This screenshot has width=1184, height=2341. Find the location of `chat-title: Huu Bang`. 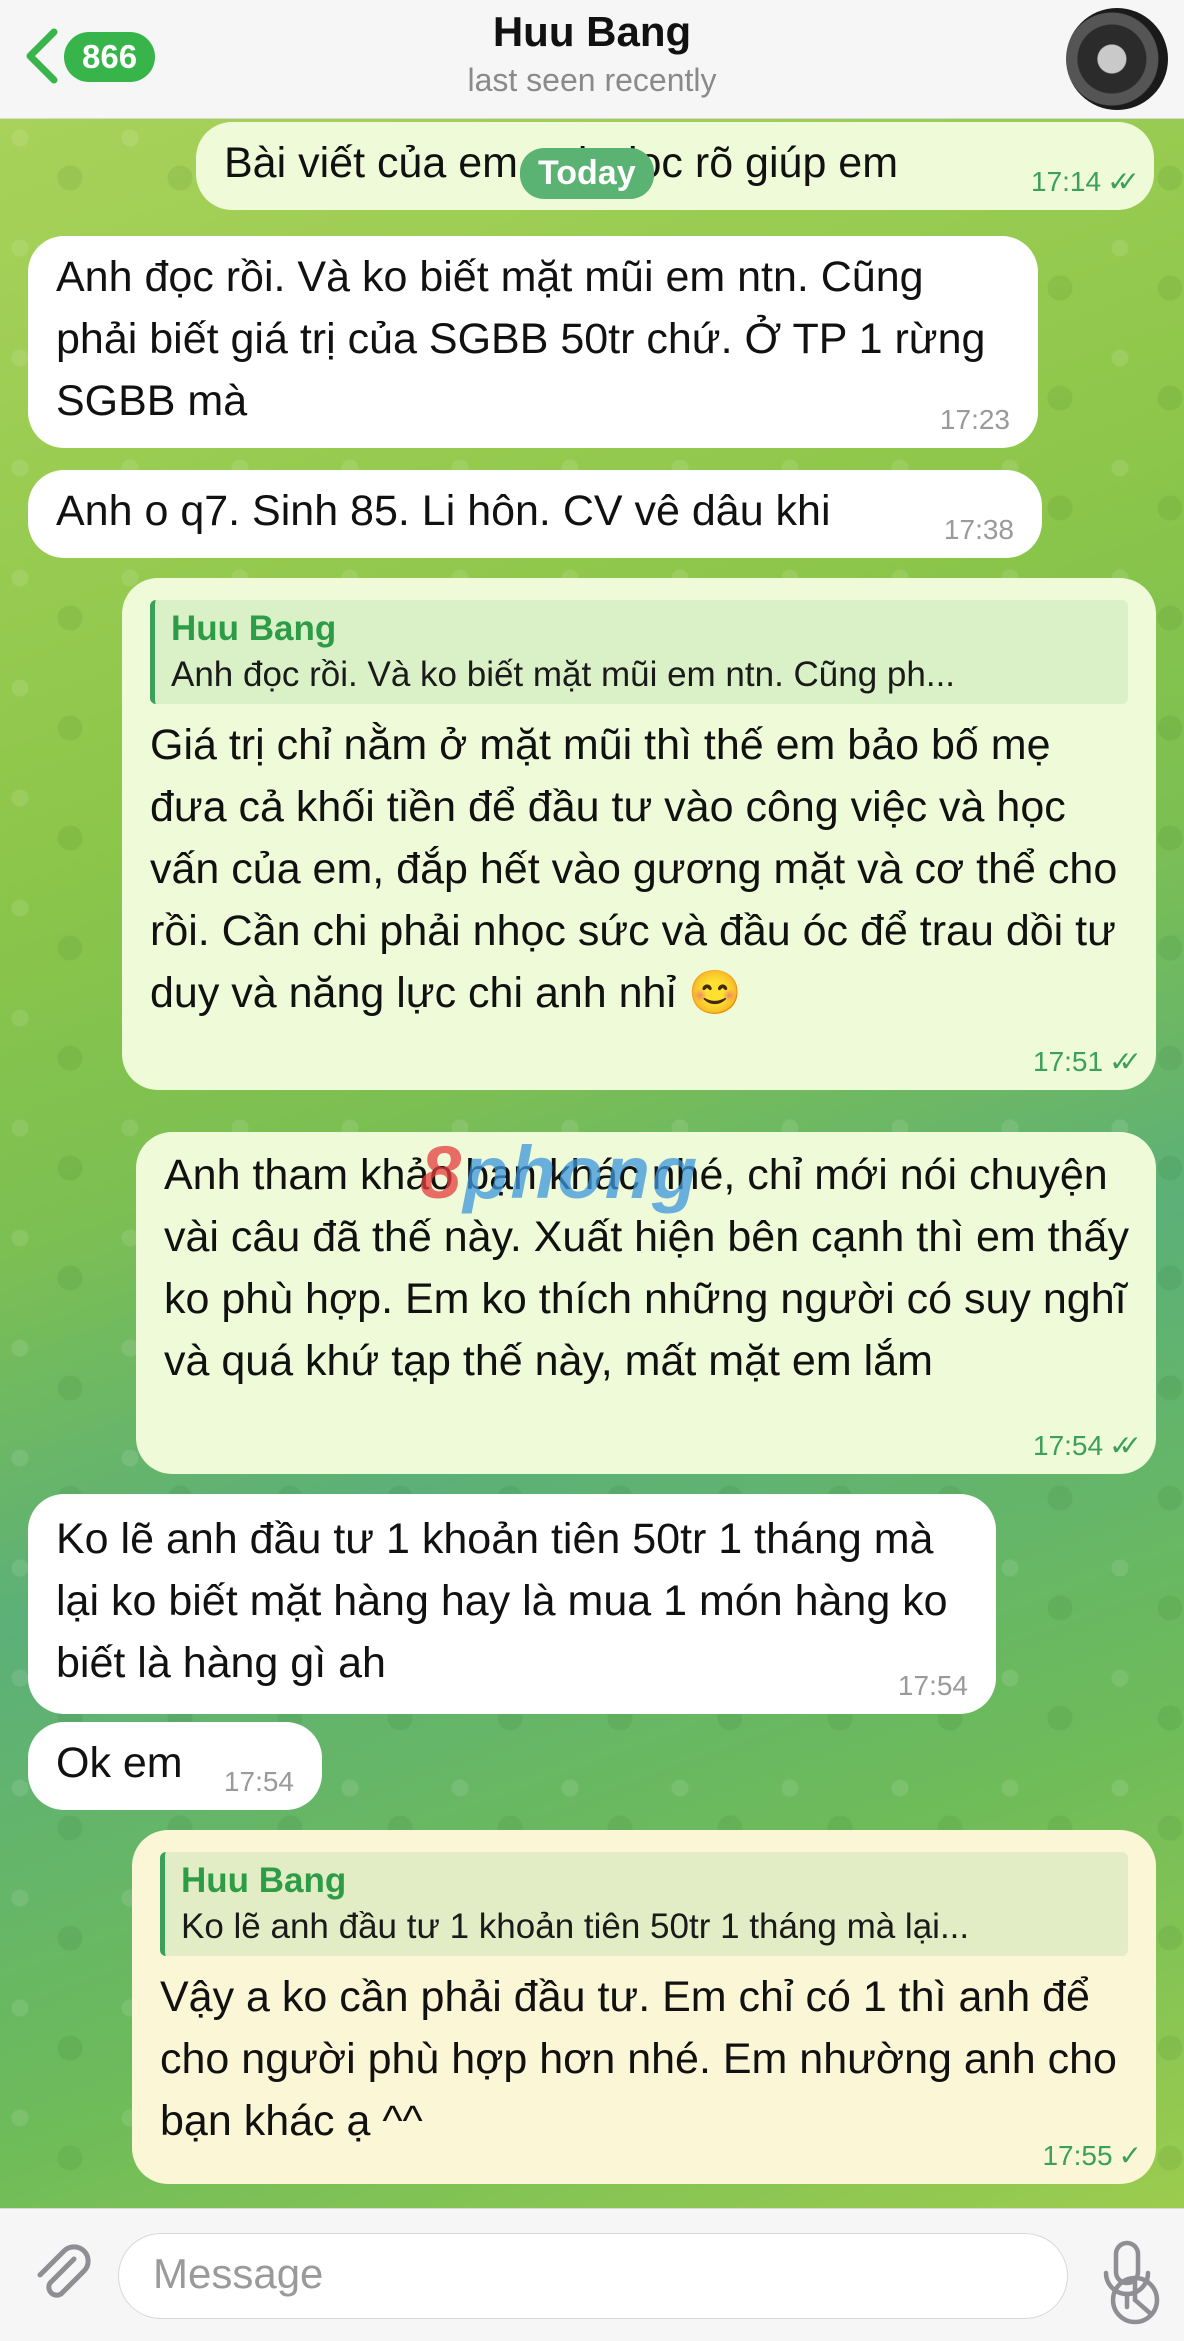

chat-title: Huu Bang is located at coordinates (592, 32).